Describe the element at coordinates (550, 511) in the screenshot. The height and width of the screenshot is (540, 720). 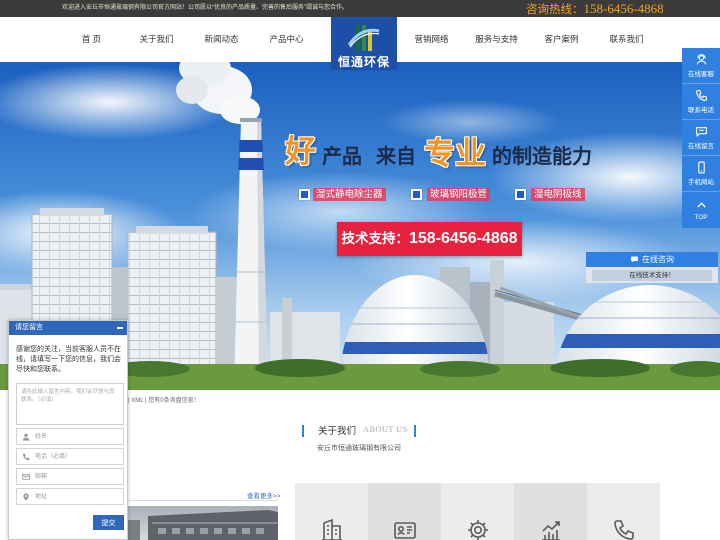
I see `feature-tile-growth` at that location.